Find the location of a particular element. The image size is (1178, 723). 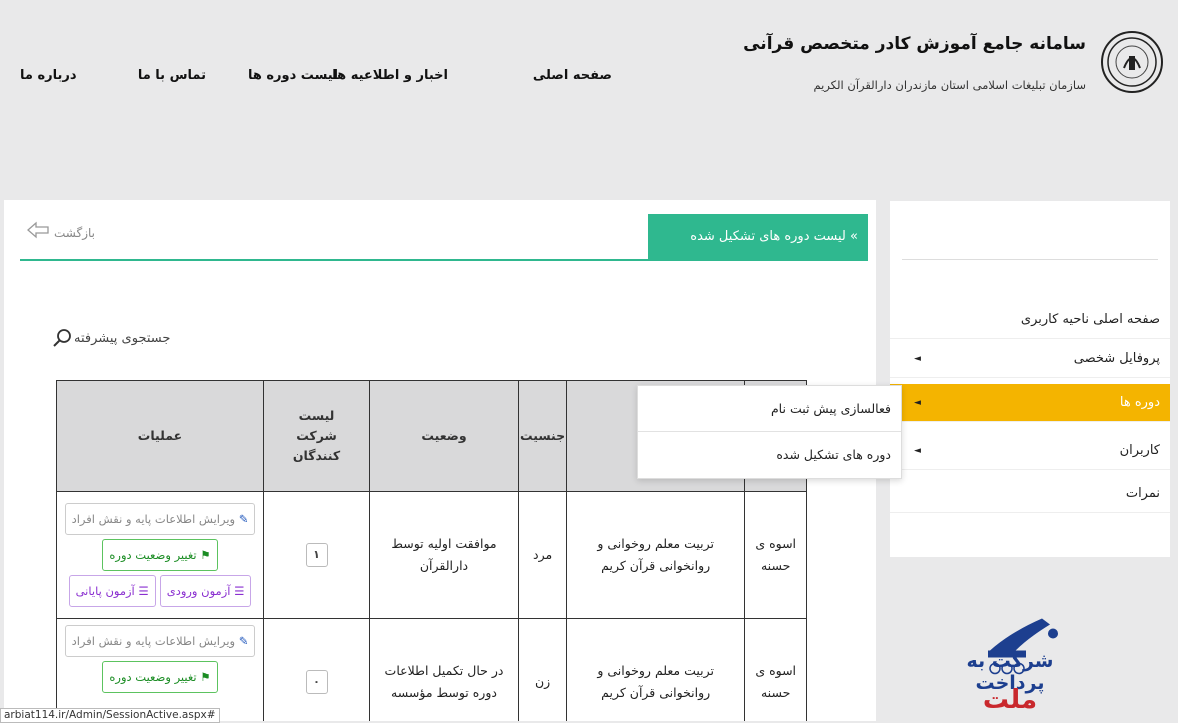

participants-count-button: ۱ is located at coordinates (316, 555).